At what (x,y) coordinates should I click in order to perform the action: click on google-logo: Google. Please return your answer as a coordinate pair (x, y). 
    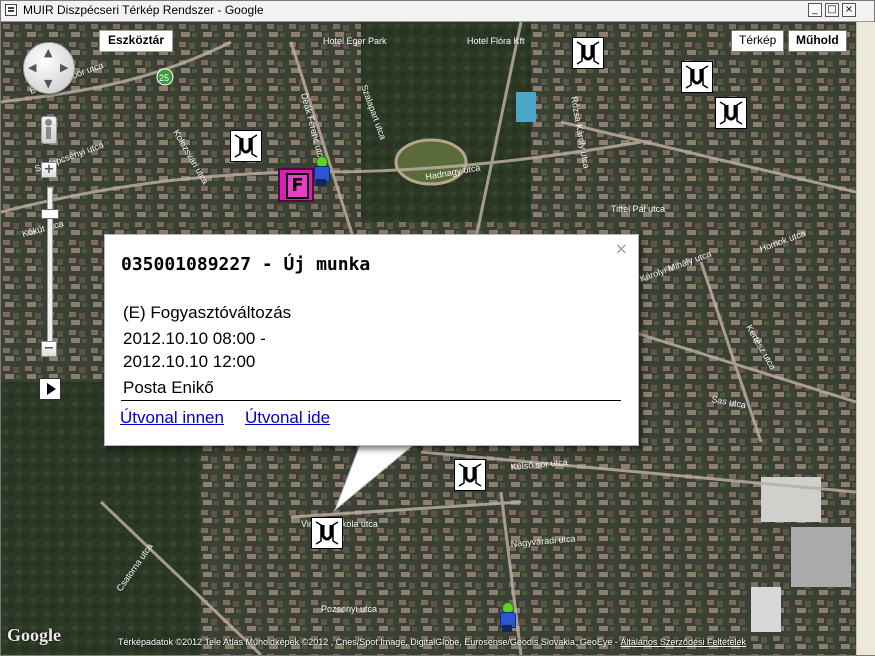
    Looking at the image, I should click on (34, 635).